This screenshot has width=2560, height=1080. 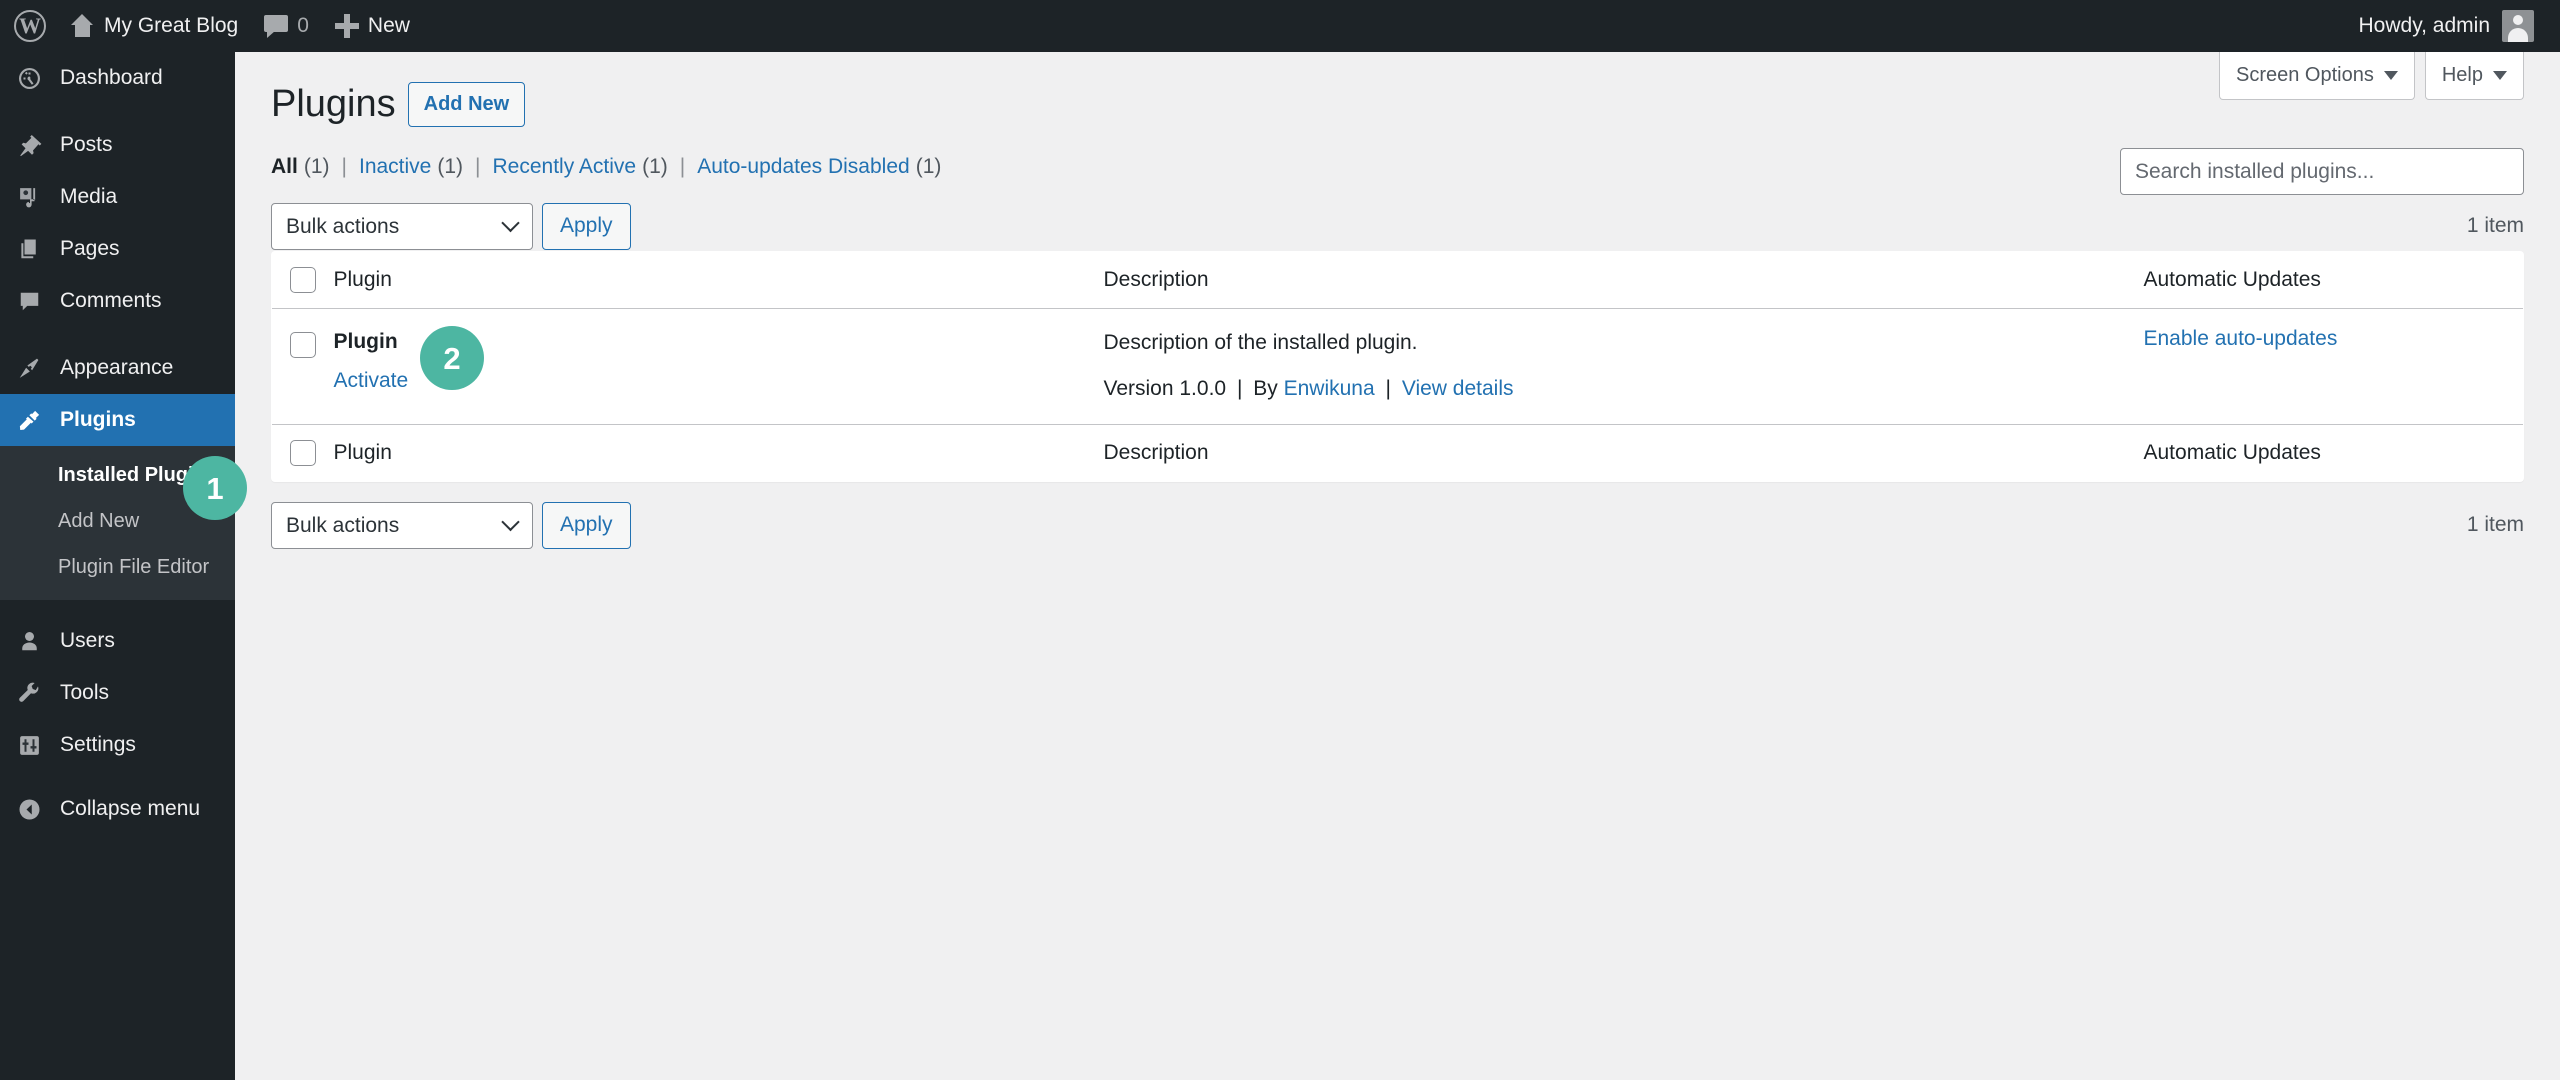 I want to click on sidebar-item-media: Media, so click(x=117, y=197).